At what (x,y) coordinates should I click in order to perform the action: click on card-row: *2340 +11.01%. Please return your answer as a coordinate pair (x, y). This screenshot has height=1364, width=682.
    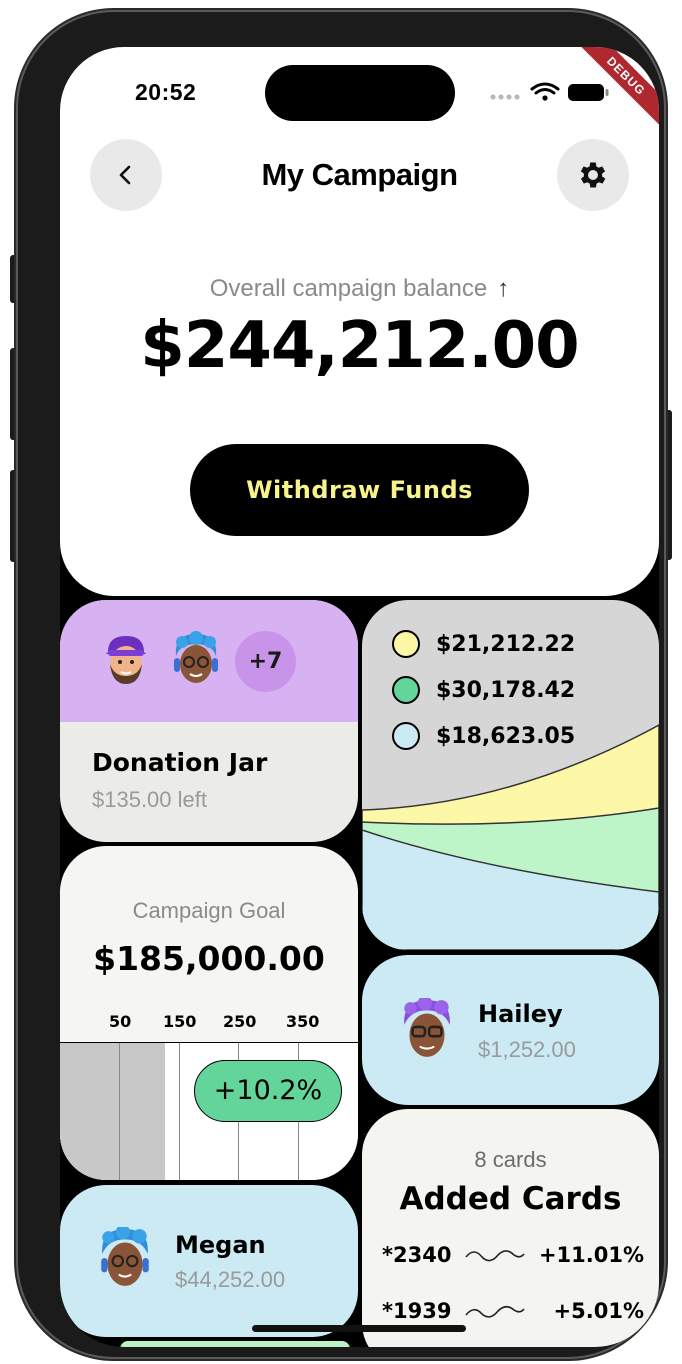
    Looking at the image, I should click on (513, 1258).